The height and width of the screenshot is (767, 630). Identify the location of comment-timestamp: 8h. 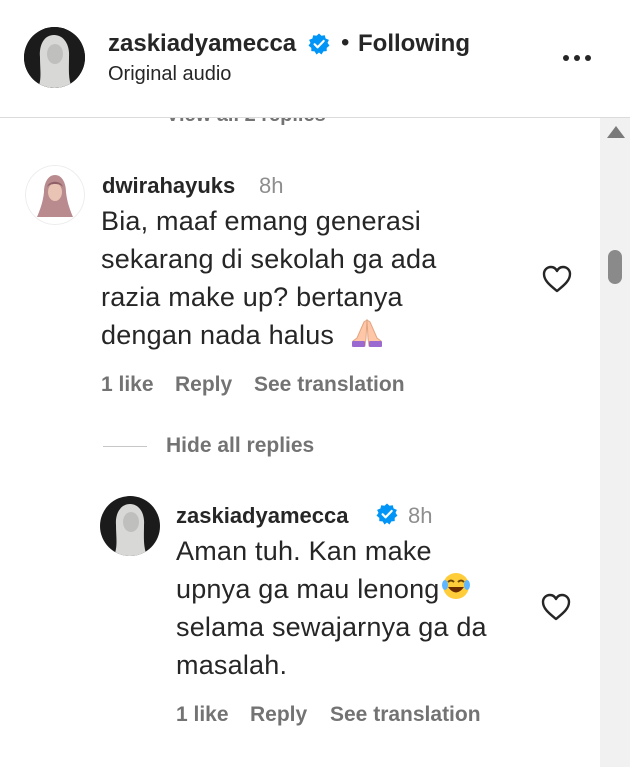
(271, 186).